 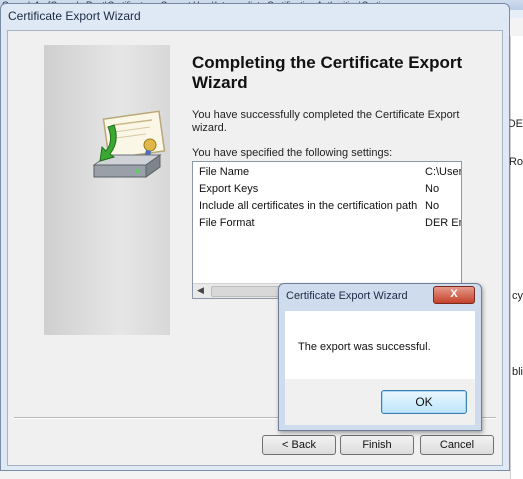 I want to click on background-text-fragment: bli, so click(x=517, y=372).